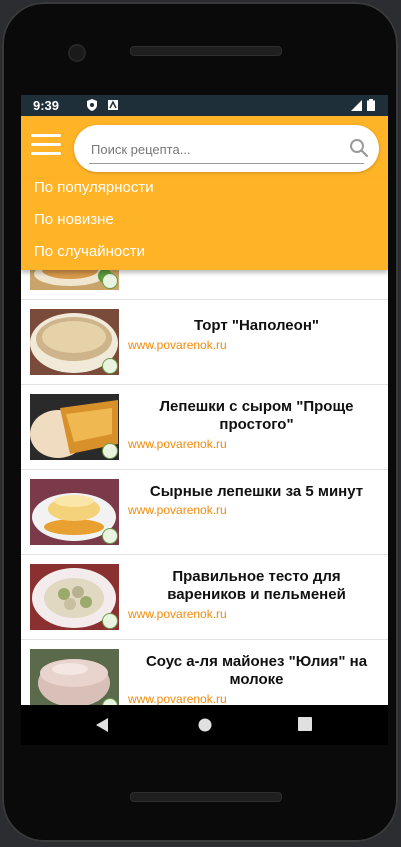  What do you see at coordinates (359, 148) in the screenshot?
I see `search-icon` at bounding box center [359, 148].